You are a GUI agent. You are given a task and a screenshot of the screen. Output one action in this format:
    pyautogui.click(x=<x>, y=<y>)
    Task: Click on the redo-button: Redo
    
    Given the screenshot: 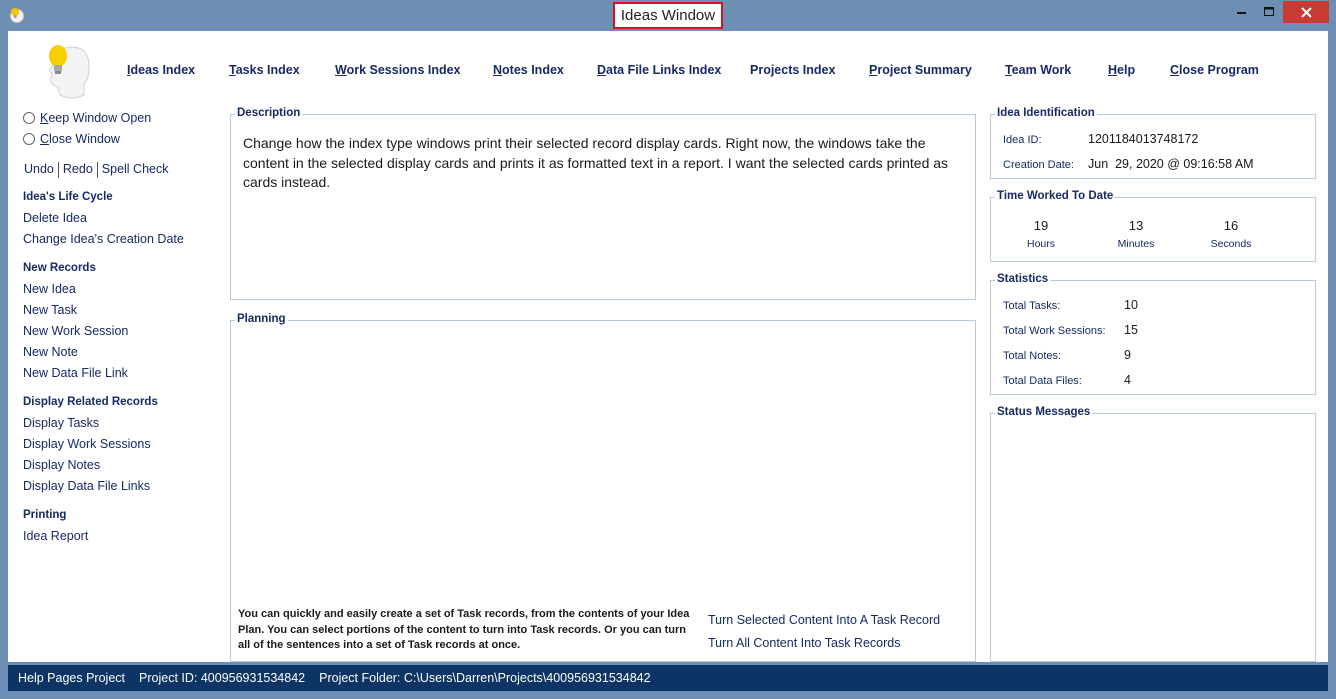 What is the action you would take?
    pyautogui.click(x=78, y=170)
    